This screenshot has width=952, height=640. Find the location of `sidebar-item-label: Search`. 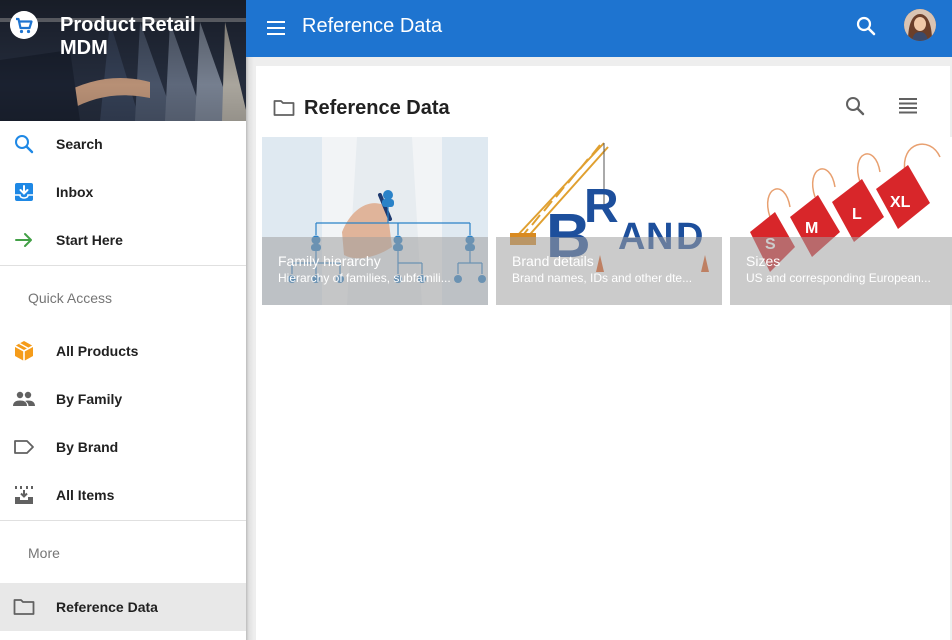

sidebar-item-label: Search is located at coordinates (79, 144).